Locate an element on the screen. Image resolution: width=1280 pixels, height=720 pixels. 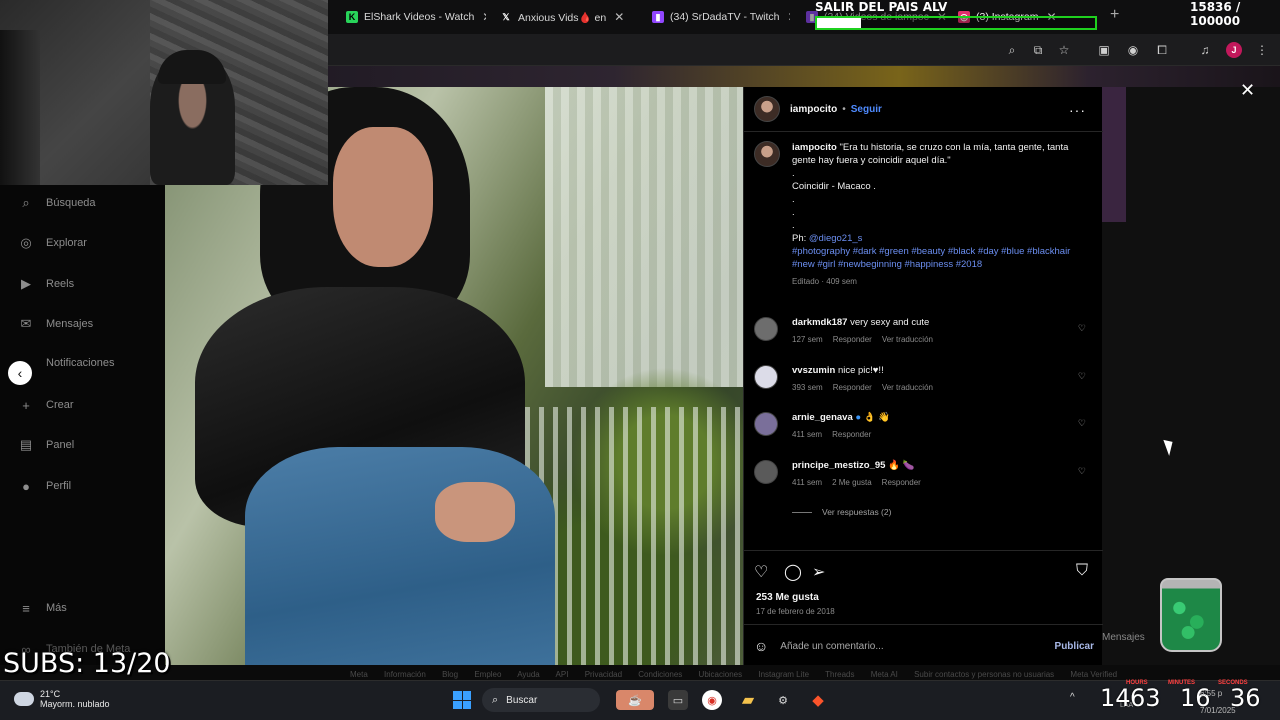
folder-icon: ▰ is located at coordinates (748, 700).